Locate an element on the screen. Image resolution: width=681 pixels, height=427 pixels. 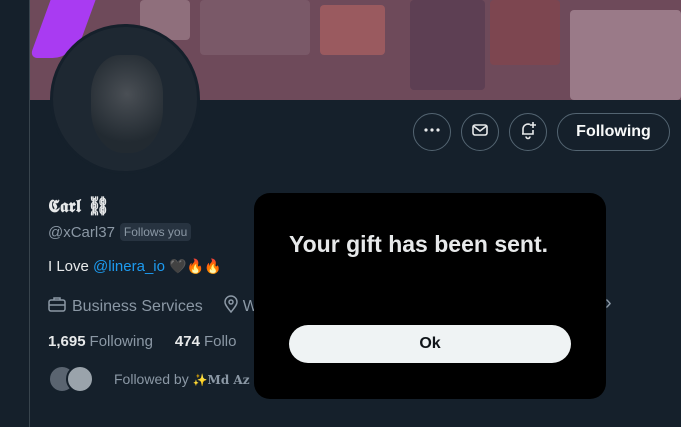
notify-button is located at coordinates (528, 132).